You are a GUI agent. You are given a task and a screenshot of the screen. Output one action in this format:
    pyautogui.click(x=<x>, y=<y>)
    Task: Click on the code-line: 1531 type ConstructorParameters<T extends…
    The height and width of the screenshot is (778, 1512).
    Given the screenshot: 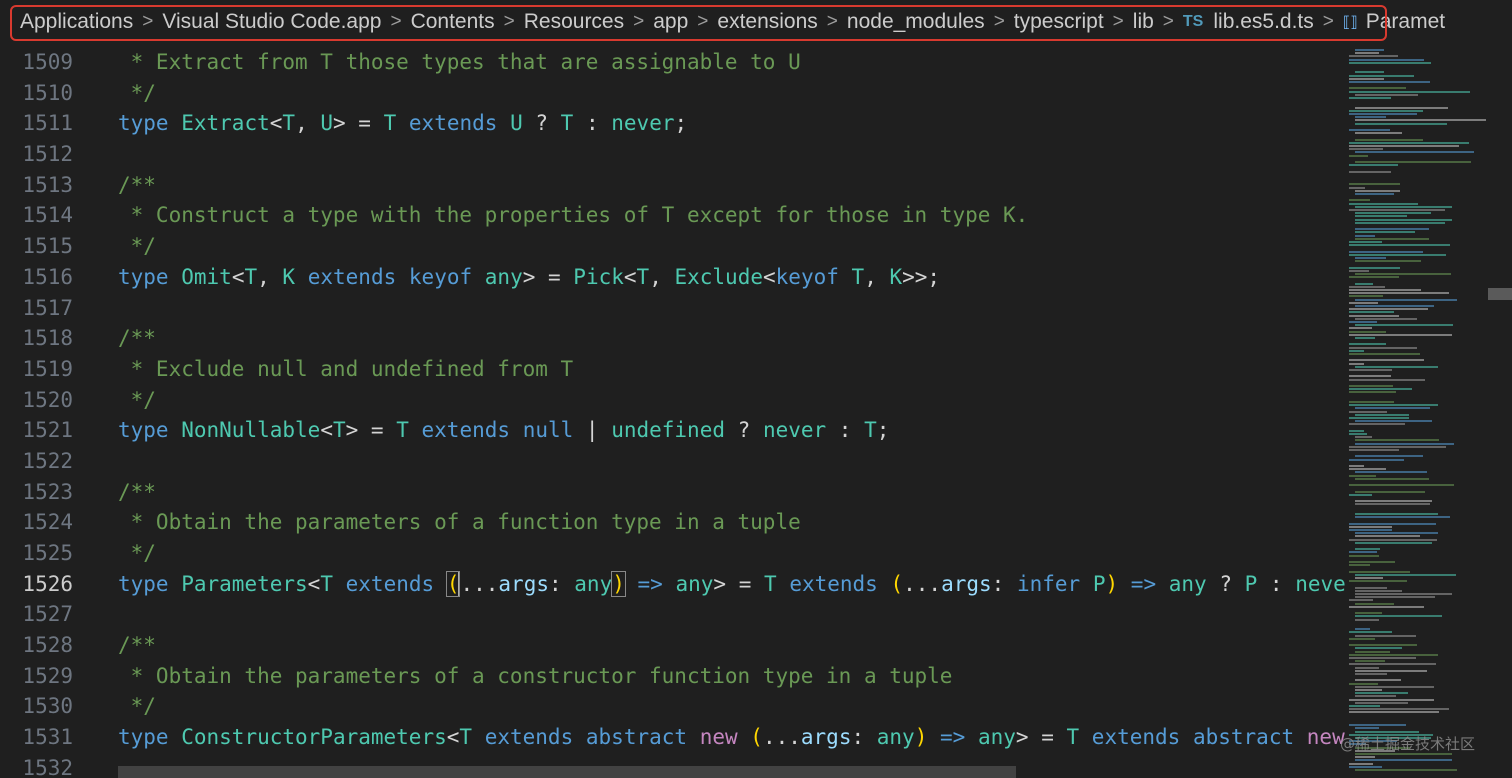 What is the action you would take?
    pyautogui.click(x=672, y=737)
    